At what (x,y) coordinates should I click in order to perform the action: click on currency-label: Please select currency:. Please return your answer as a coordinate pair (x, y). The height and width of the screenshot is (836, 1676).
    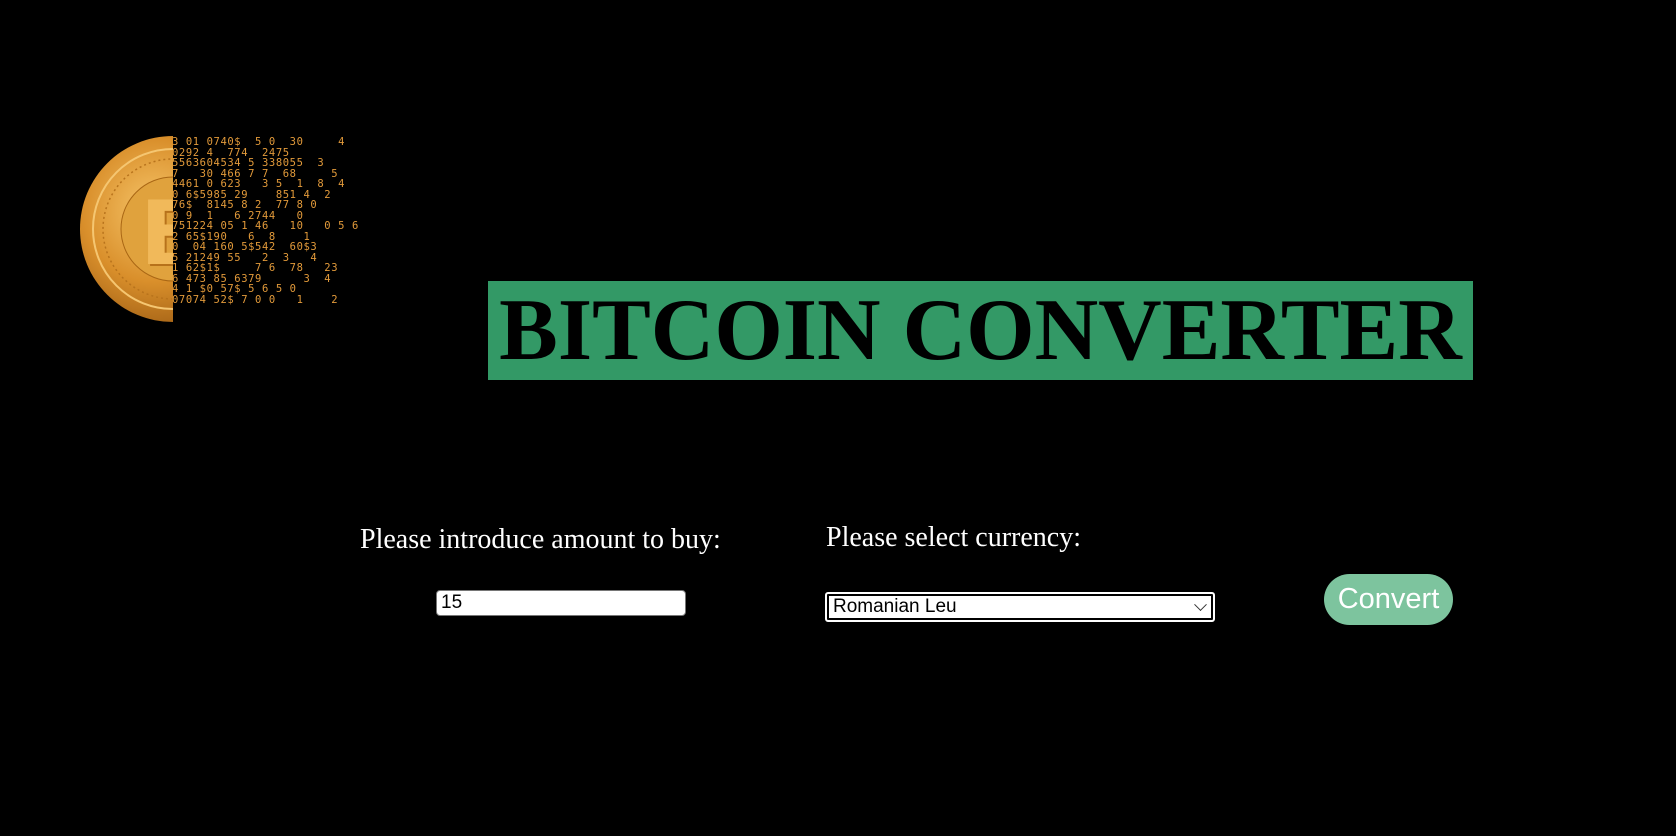
    Looking at the image, I should click on (953, 537).